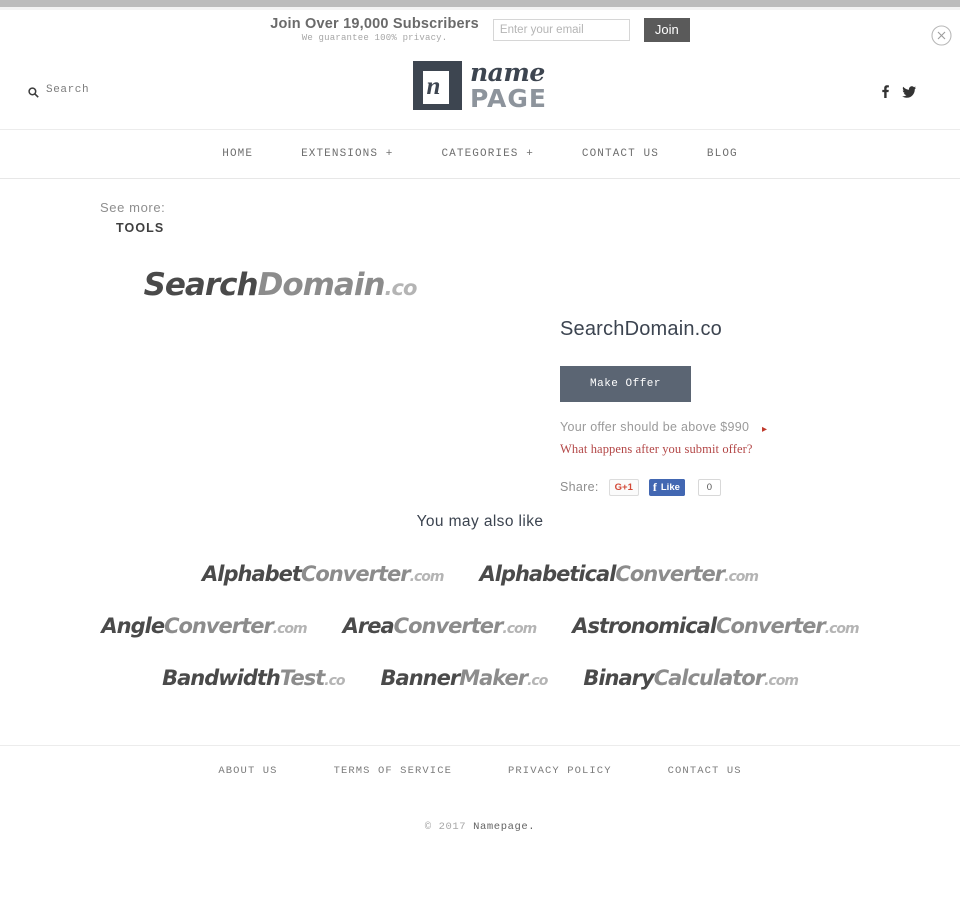 This screenshot has height=897, width=960. Describe the element at coordinates (666, 30) in the screenshot. I see `newsletter-join-button: Join` at that location.